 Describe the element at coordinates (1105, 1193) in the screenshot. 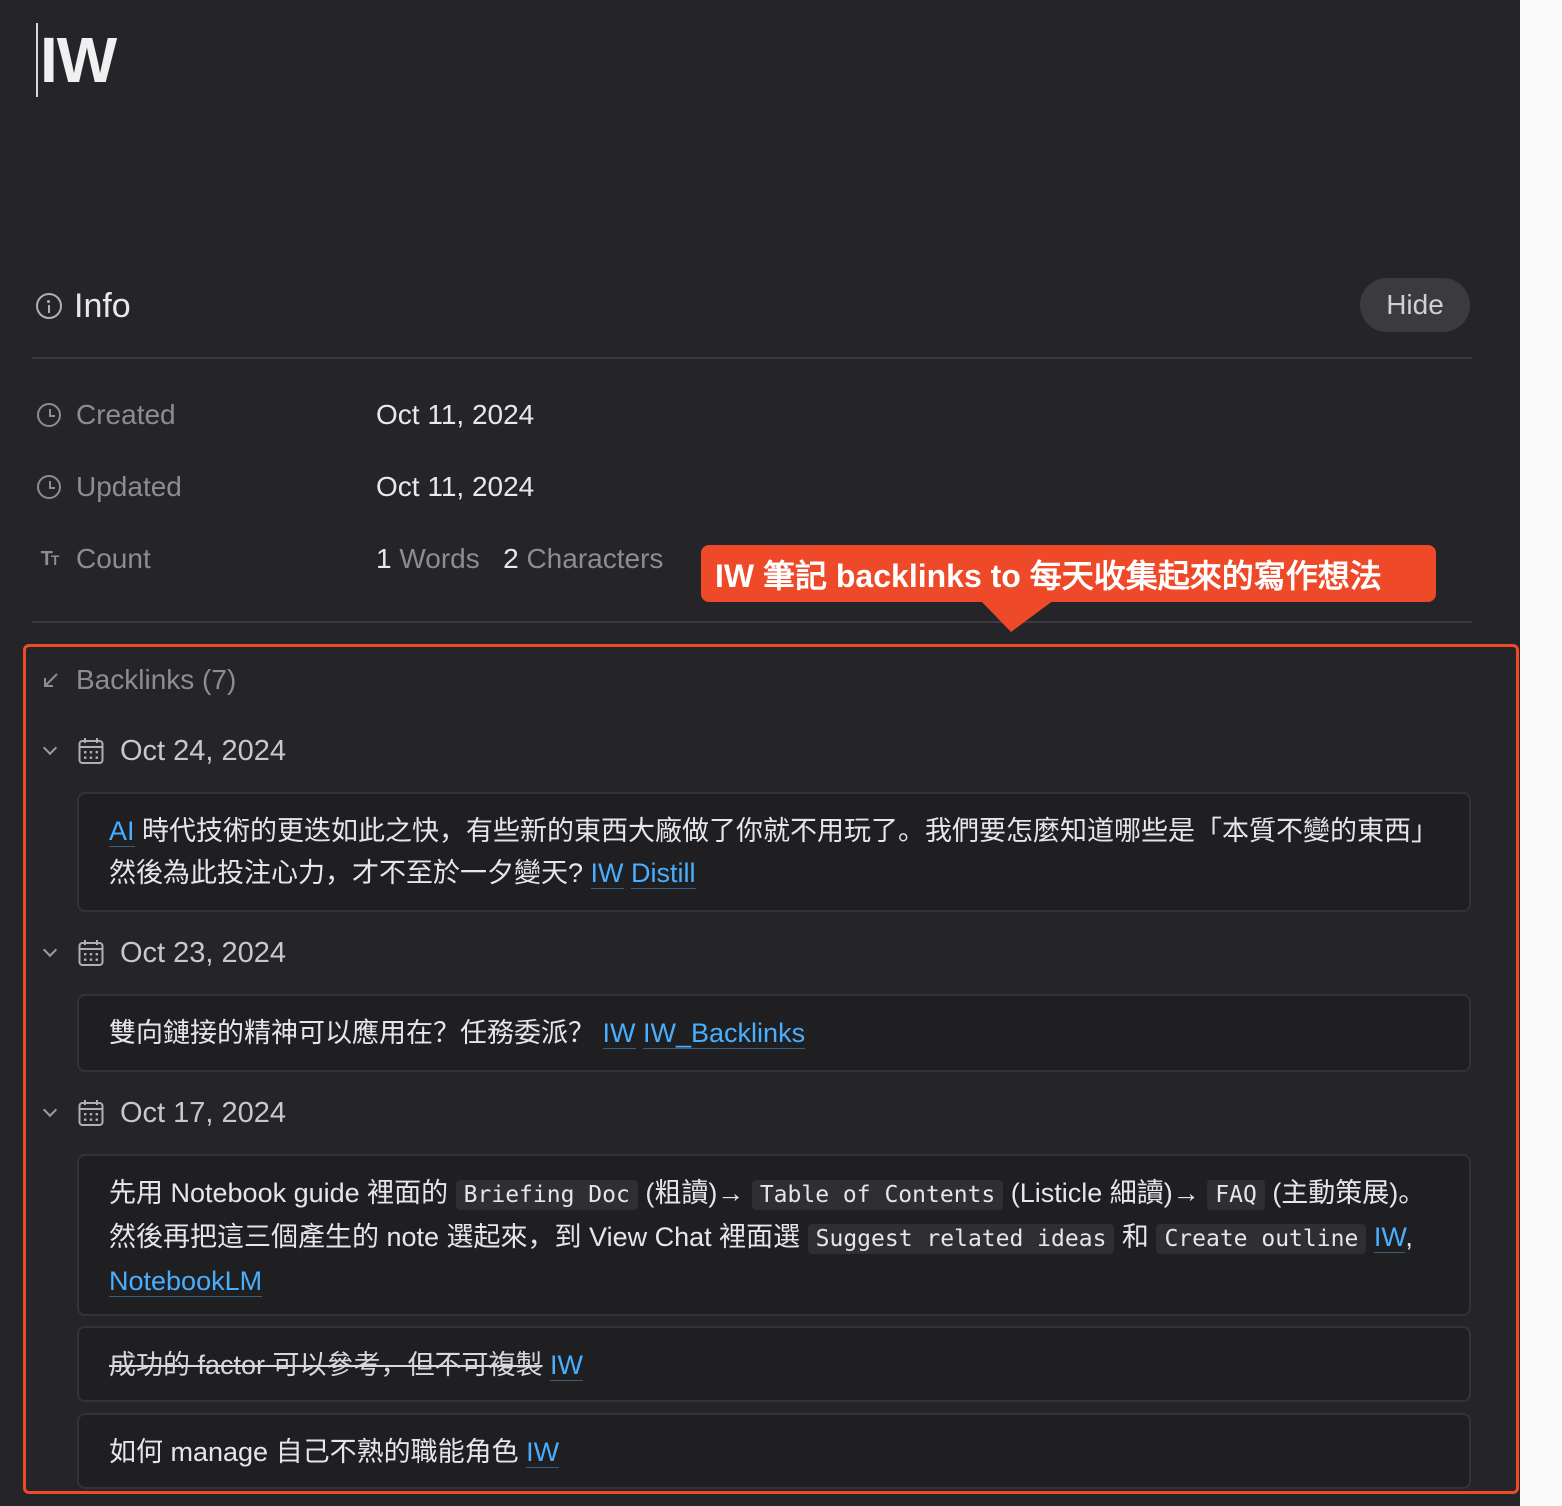

I see `backlink-text: (Listicle 細讀)→` at that location.